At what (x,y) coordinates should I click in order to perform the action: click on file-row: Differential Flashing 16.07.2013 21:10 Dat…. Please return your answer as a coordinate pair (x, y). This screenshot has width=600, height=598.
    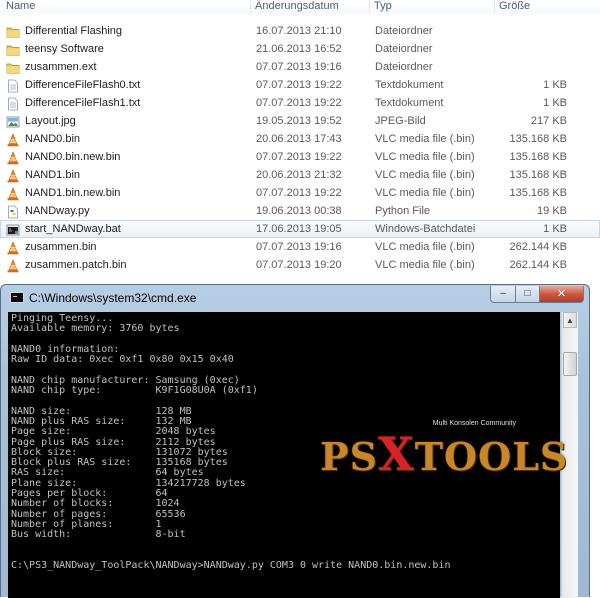
    Looking at the image, I should click on (300, 31).